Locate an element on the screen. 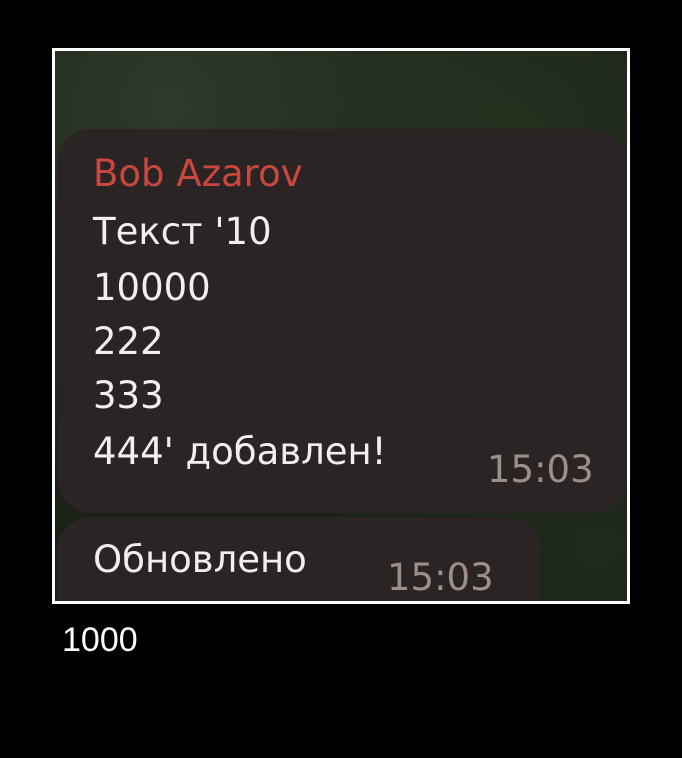  message-text-line: 10000 is located at coordinates (152, 287).